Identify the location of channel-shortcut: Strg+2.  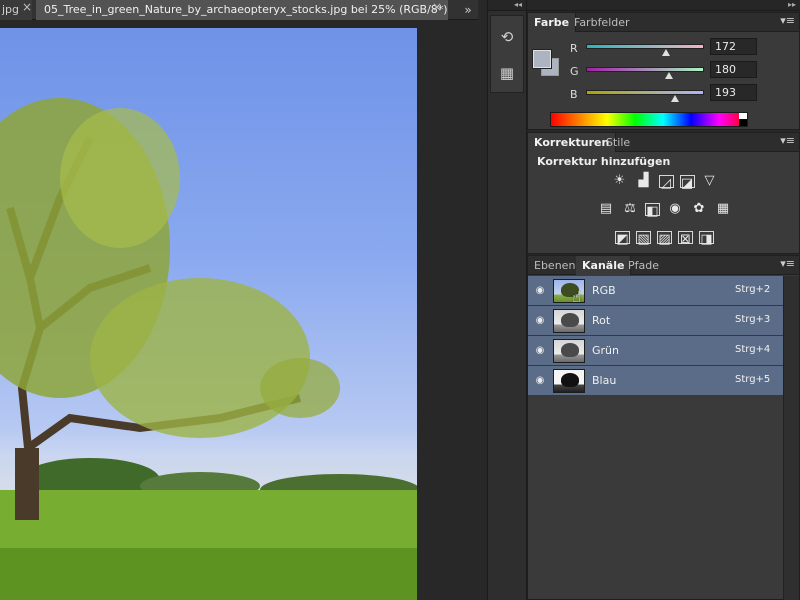
(753, 289).